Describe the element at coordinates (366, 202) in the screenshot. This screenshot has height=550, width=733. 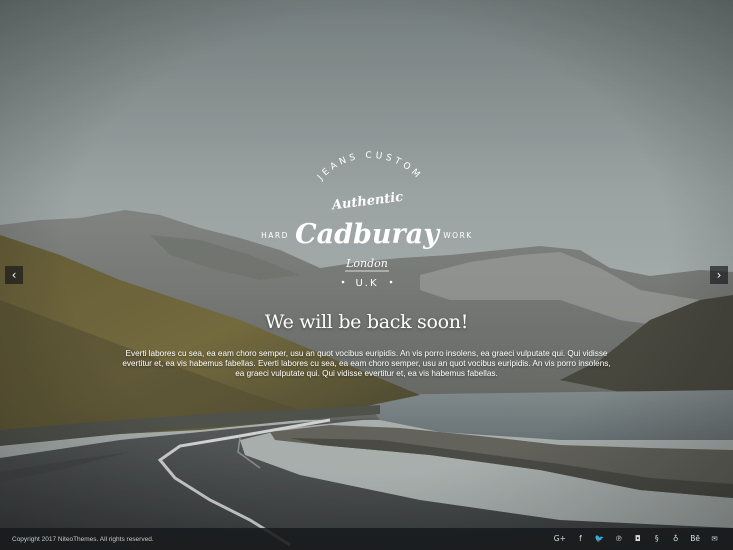
I see `logo-authentic-script: Authentic` at that location.